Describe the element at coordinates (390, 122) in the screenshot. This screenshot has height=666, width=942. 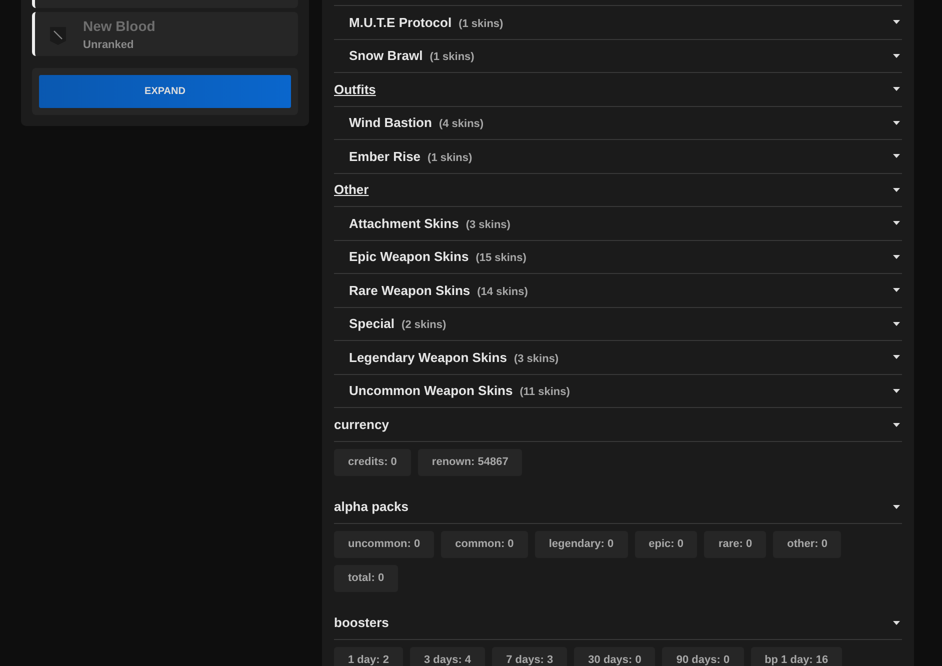
I see `skin-group-name: Wind Bastion` at that location.